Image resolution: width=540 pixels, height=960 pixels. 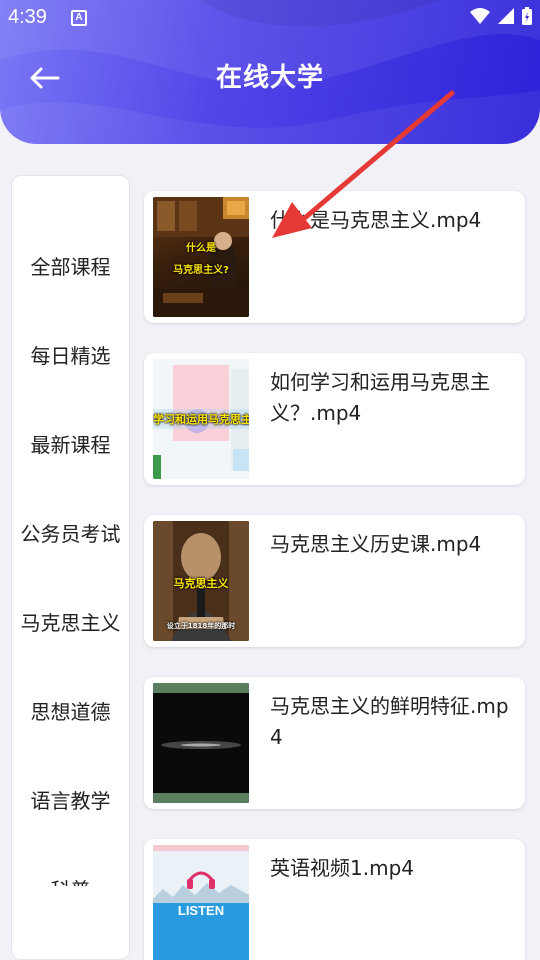 I want to click on sidebar-item-all-courses: 全部课程, so click(x=70, y=267).